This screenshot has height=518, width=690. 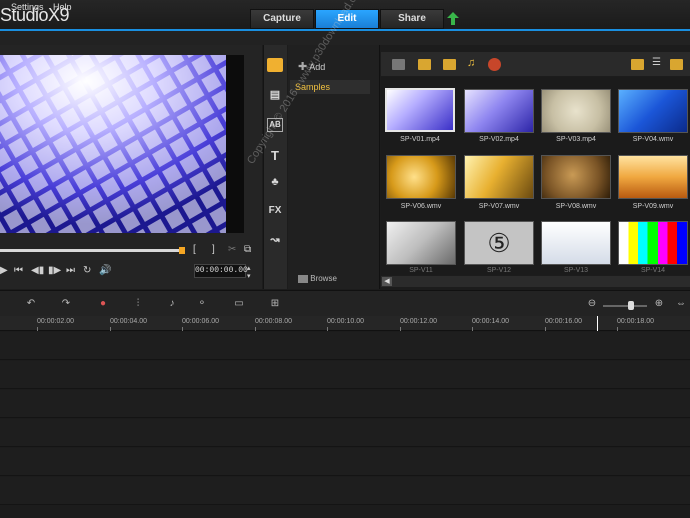 What do you see at coordinates (18, 270) in the screenshot?
I see `go-to-start-icon: ⏮` at bounding box center [18, 270].